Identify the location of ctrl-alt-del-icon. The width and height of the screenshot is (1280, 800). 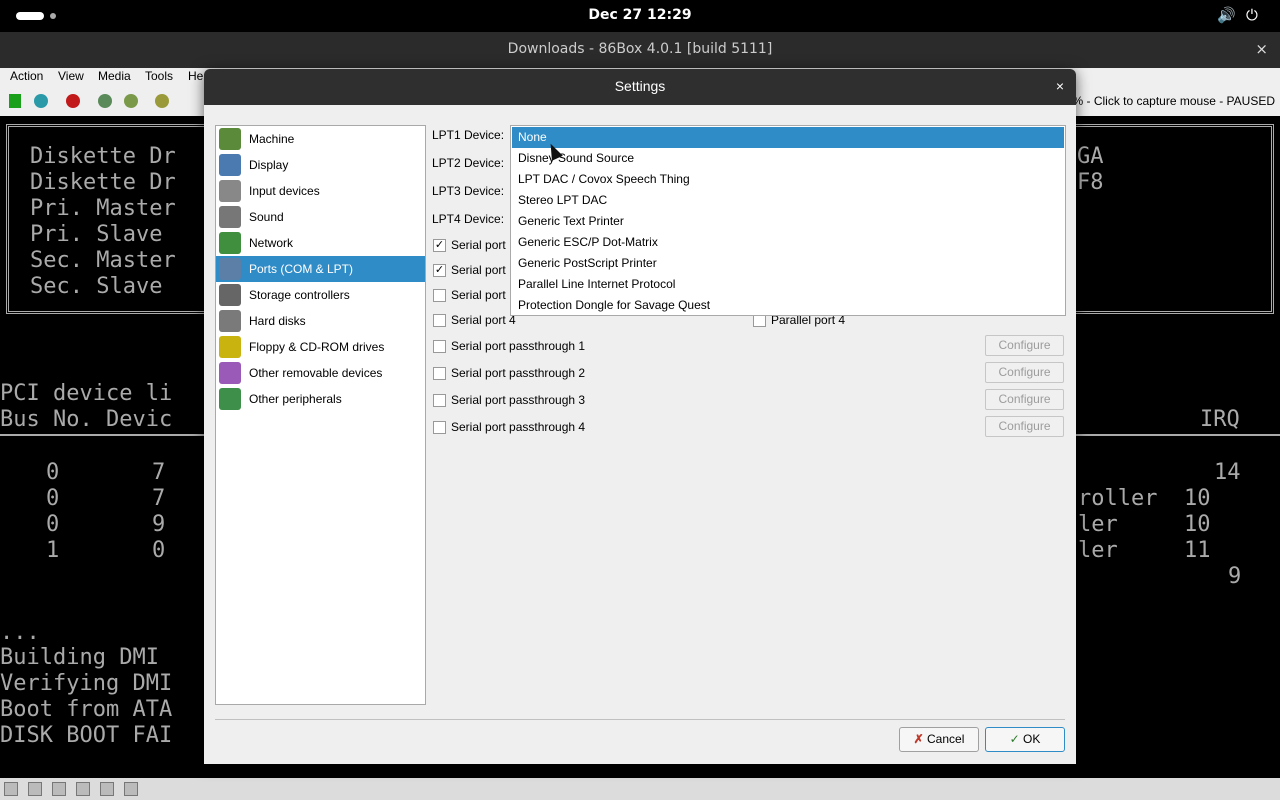
(105, 101).